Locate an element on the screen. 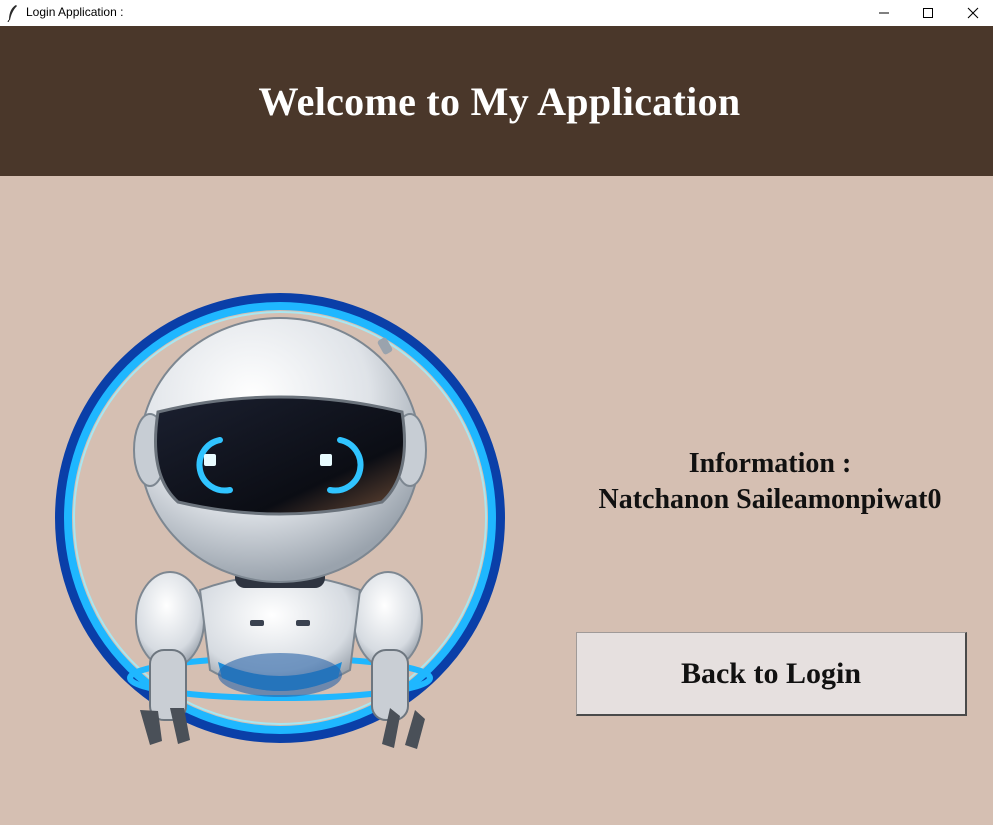 The height and width of the screenshot is (825, 993). window-titlebar: Login Application : is located at coordinates (496, 13).